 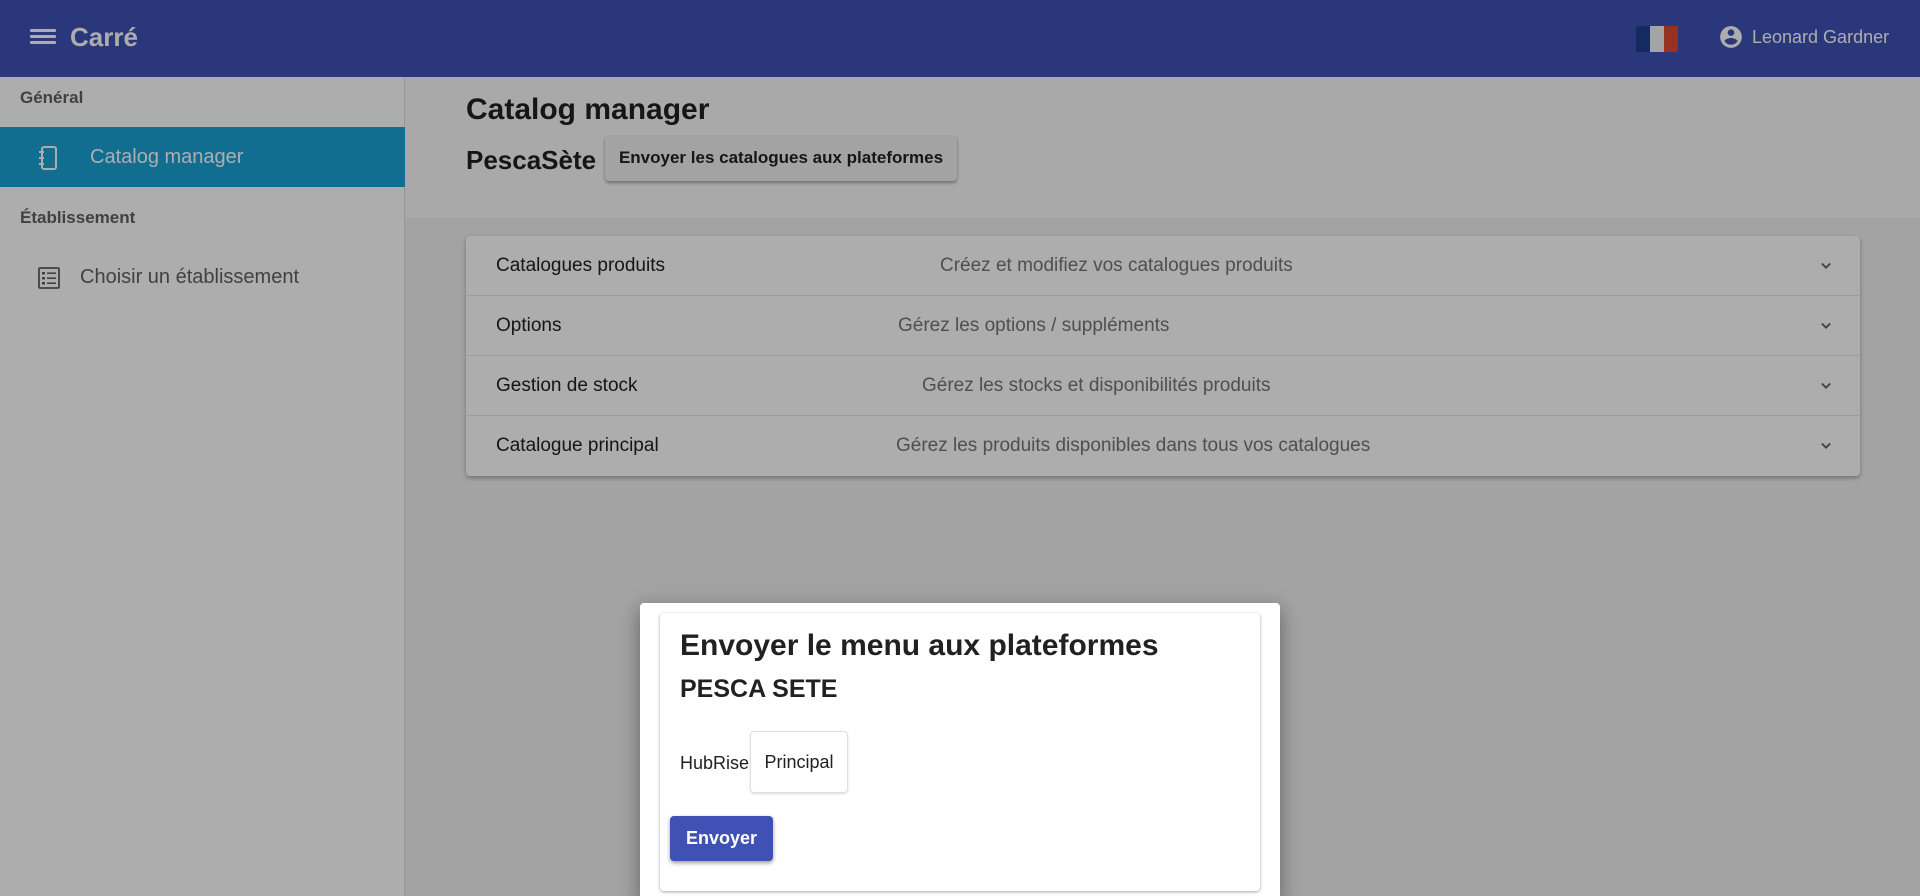 What do you see at coordinates (715, 763) in the screenshot?
I see `platform-label: HubRise` at bounding box center [715, 763].